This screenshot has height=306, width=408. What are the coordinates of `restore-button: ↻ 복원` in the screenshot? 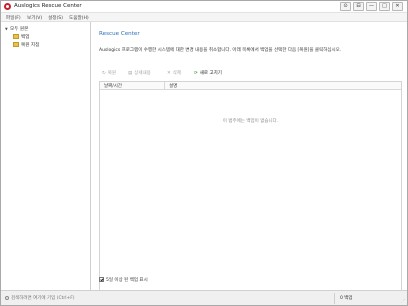 It's located at (109, 73).